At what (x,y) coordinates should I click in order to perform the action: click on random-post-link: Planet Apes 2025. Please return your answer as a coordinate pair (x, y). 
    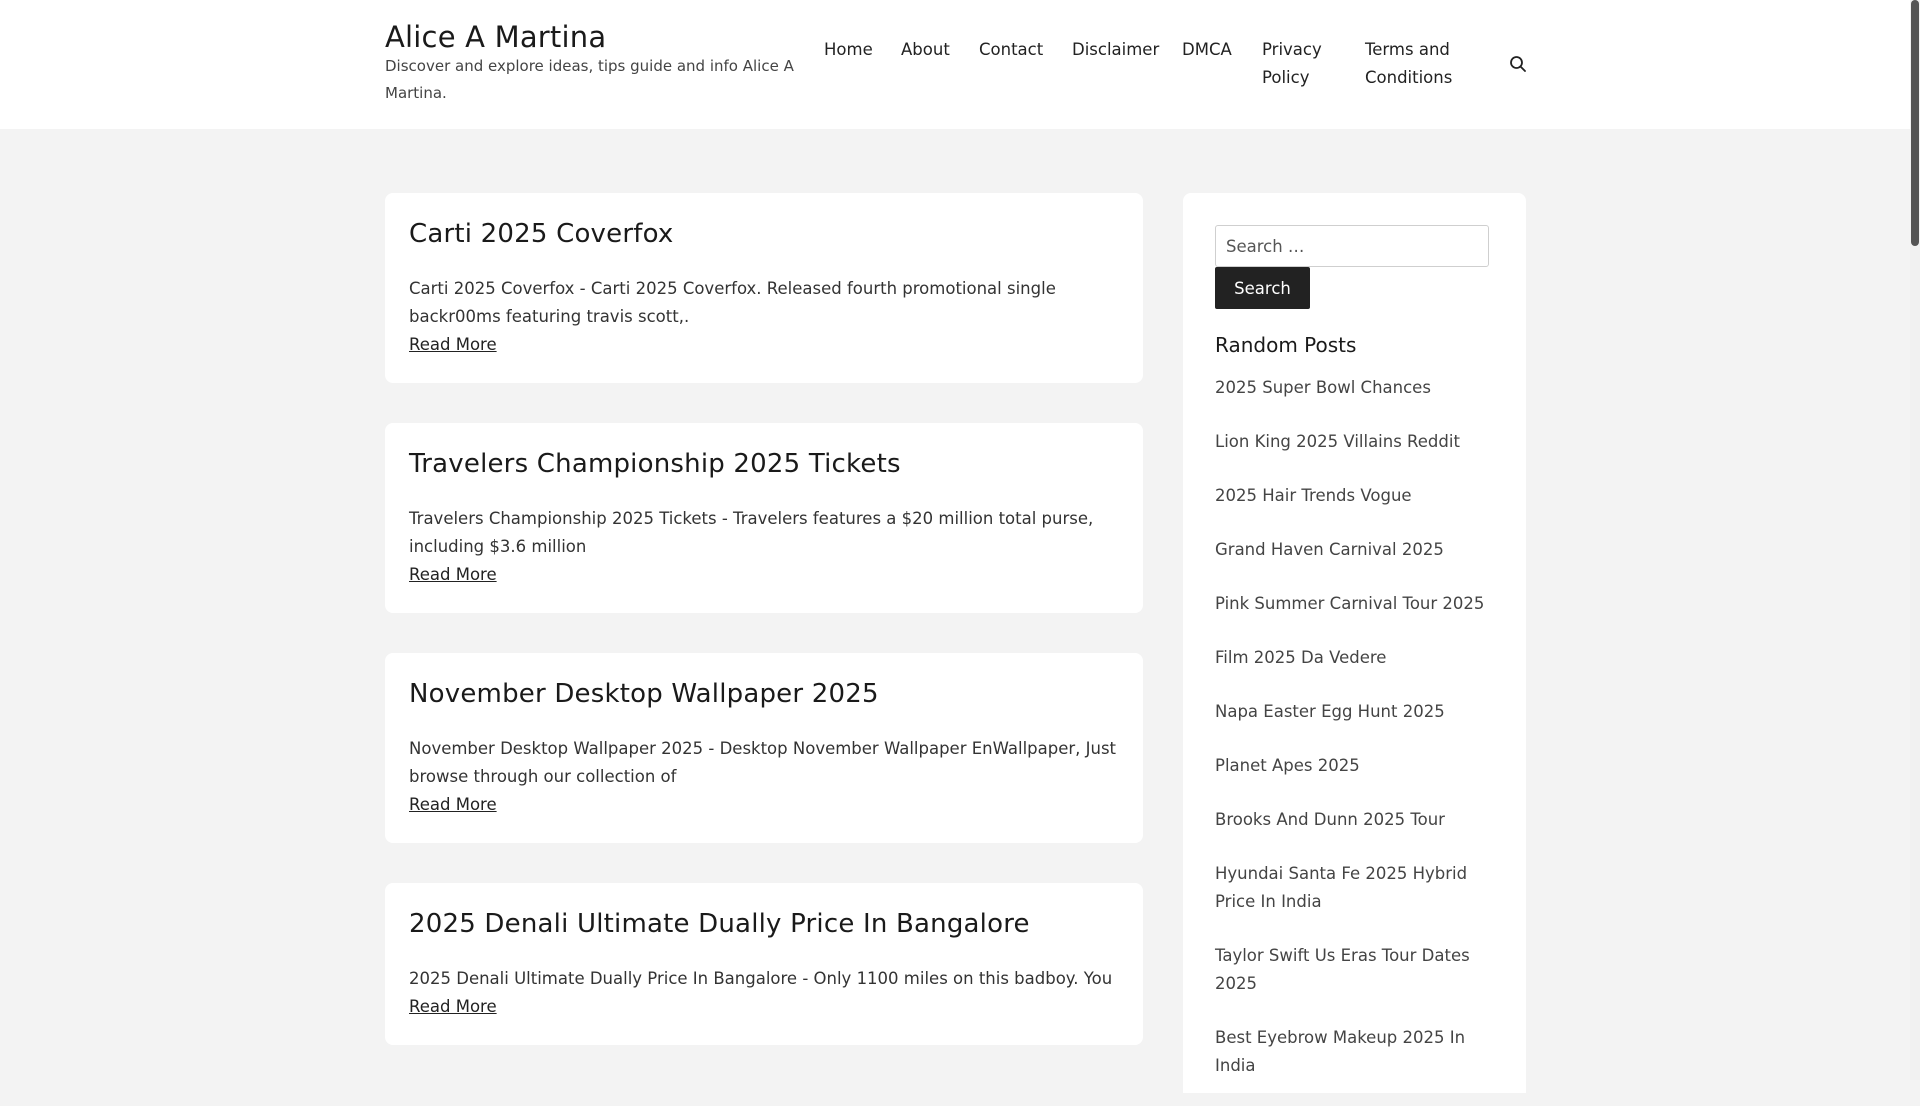
    Looking at the image, I should click on (1357, 766).